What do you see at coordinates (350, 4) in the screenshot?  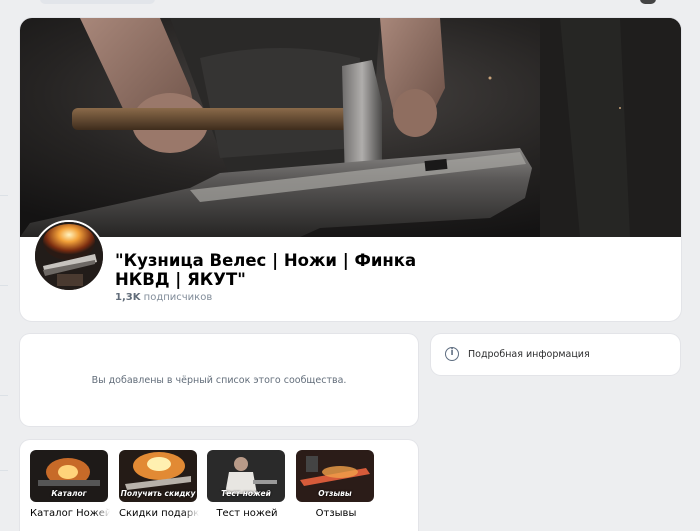 I see `top-bar` at bounding box center [350, 4].